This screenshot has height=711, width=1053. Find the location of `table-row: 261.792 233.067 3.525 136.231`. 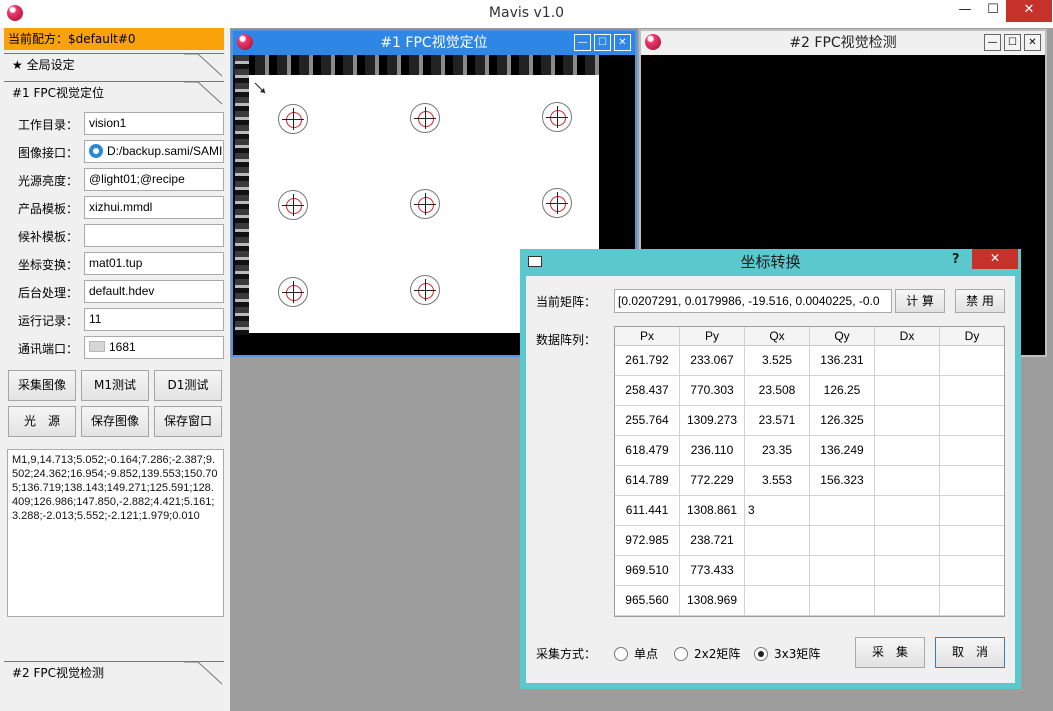

table-row: 261.792 233.067 3.525 136.231 is located at coordinates (809, 361).